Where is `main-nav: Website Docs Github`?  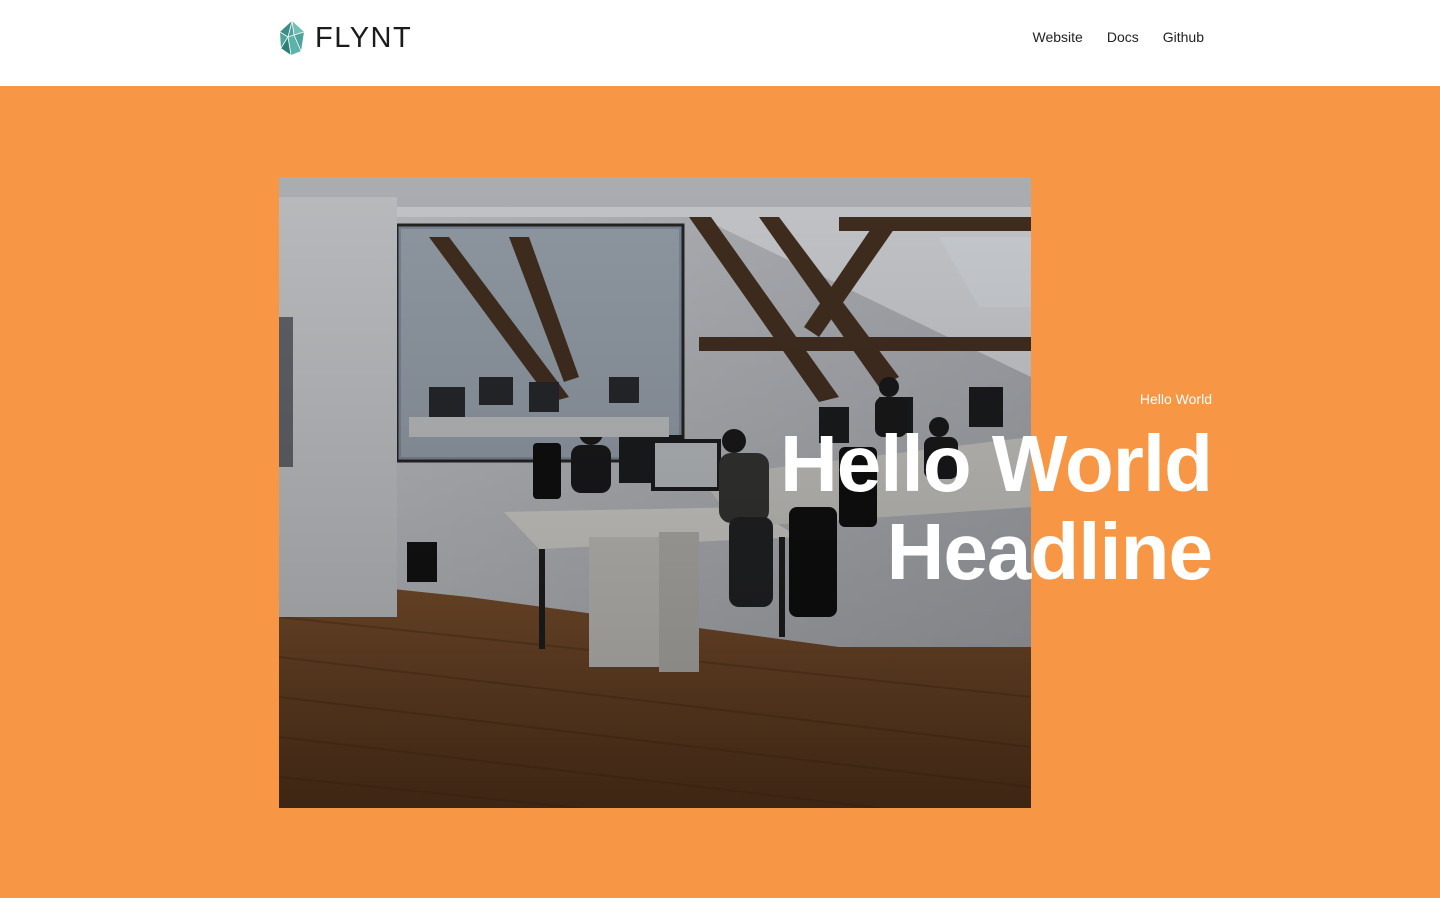
main-nav: Website Docs Github is located at coordinates (1106, 37).